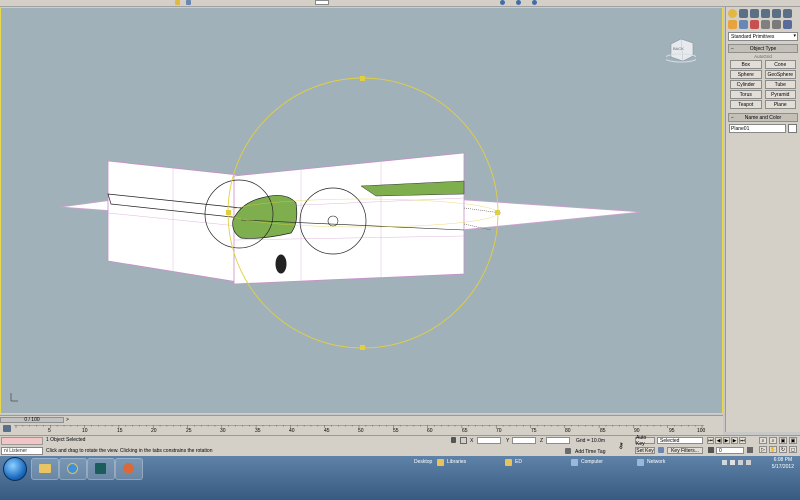  I want to click on object-type-rollout: − Object Type, so click(763, 48).